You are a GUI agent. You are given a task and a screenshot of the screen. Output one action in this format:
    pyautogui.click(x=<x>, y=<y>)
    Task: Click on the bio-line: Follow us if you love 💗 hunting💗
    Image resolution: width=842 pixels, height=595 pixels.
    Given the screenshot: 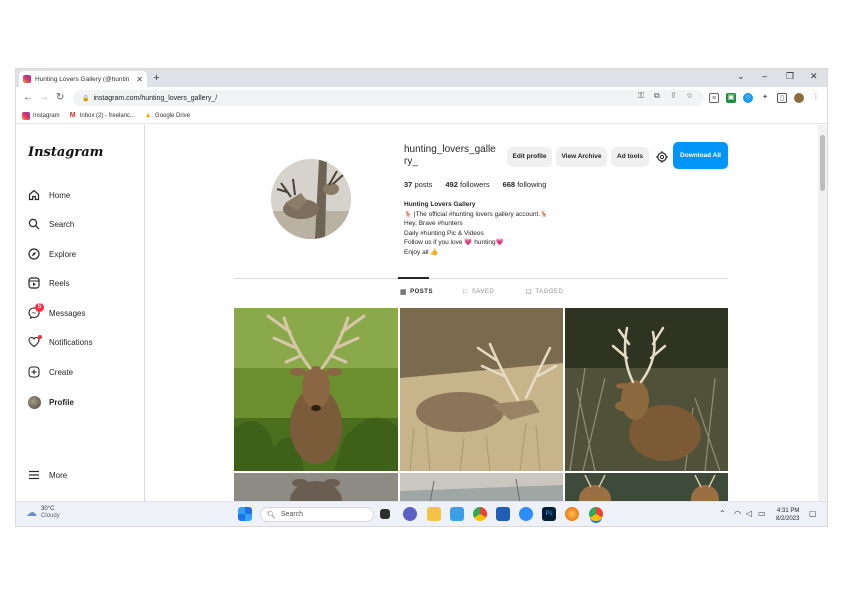 What is the action you would take?
    pyautogui.click(x=454, y=243)
    